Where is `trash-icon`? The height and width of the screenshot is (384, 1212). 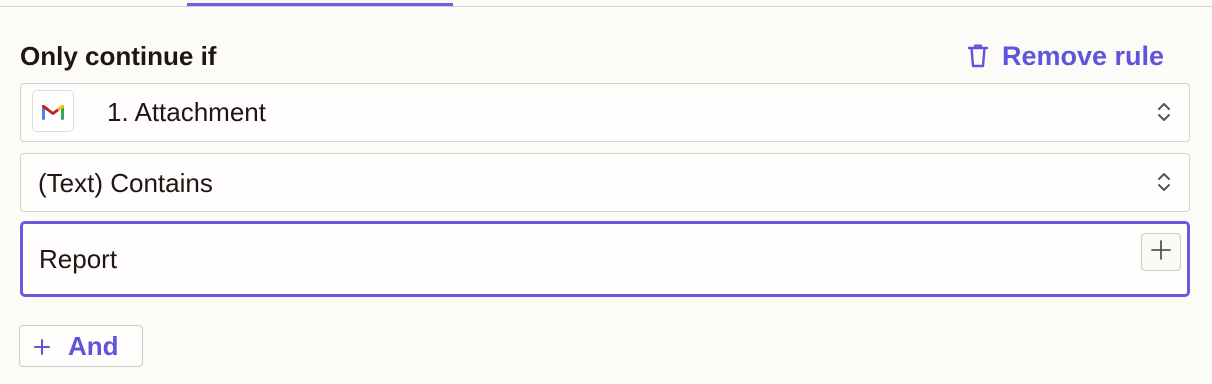
trash-icon is located at coordinates (978, 56).